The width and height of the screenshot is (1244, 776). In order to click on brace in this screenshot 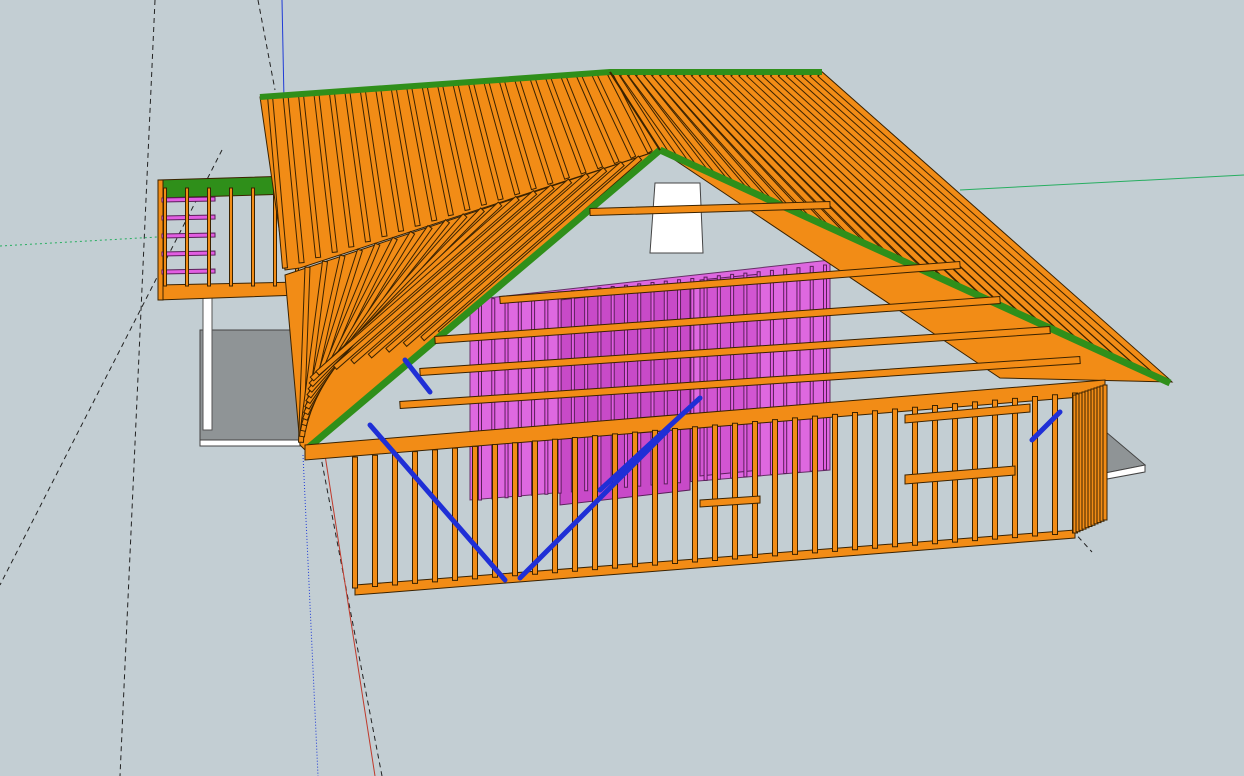, I will do `click(417, 376)`.